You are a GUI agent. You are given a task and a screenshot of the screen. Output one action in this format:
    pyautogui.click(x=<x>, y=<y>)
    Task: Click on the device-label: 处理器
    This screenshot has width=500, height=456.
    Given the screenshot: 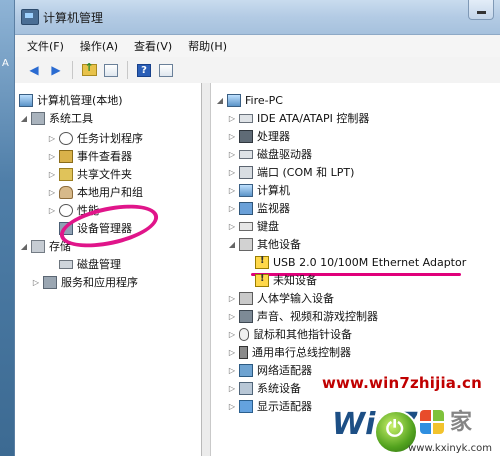 What is the action you would take?
    pyautogui.click(x=273, y=136)
    